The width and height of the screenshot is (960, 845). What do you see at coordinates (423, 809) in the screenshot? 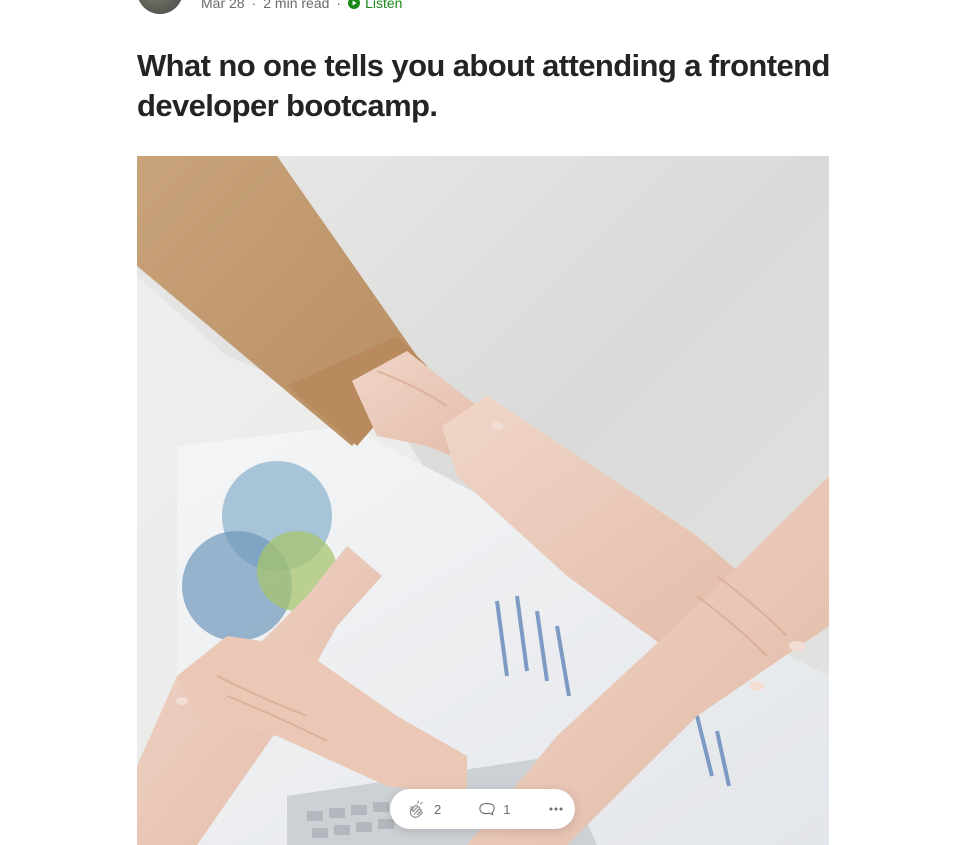
I see `clap-button: 2` at bounding box center [423, 809].